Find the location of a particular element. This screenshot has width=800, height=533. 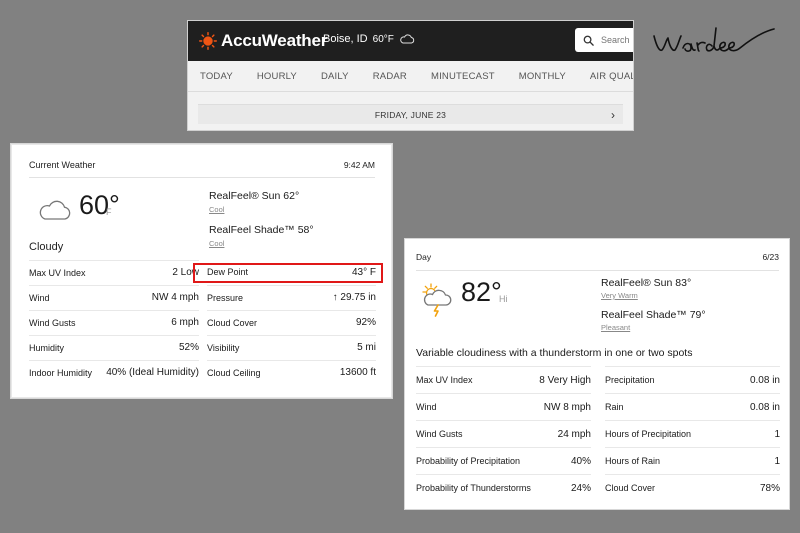

detail-row-indoor-humidity: Indoor Humidity 40% (Ideal Humidity) is located at coordinates (114, 372).